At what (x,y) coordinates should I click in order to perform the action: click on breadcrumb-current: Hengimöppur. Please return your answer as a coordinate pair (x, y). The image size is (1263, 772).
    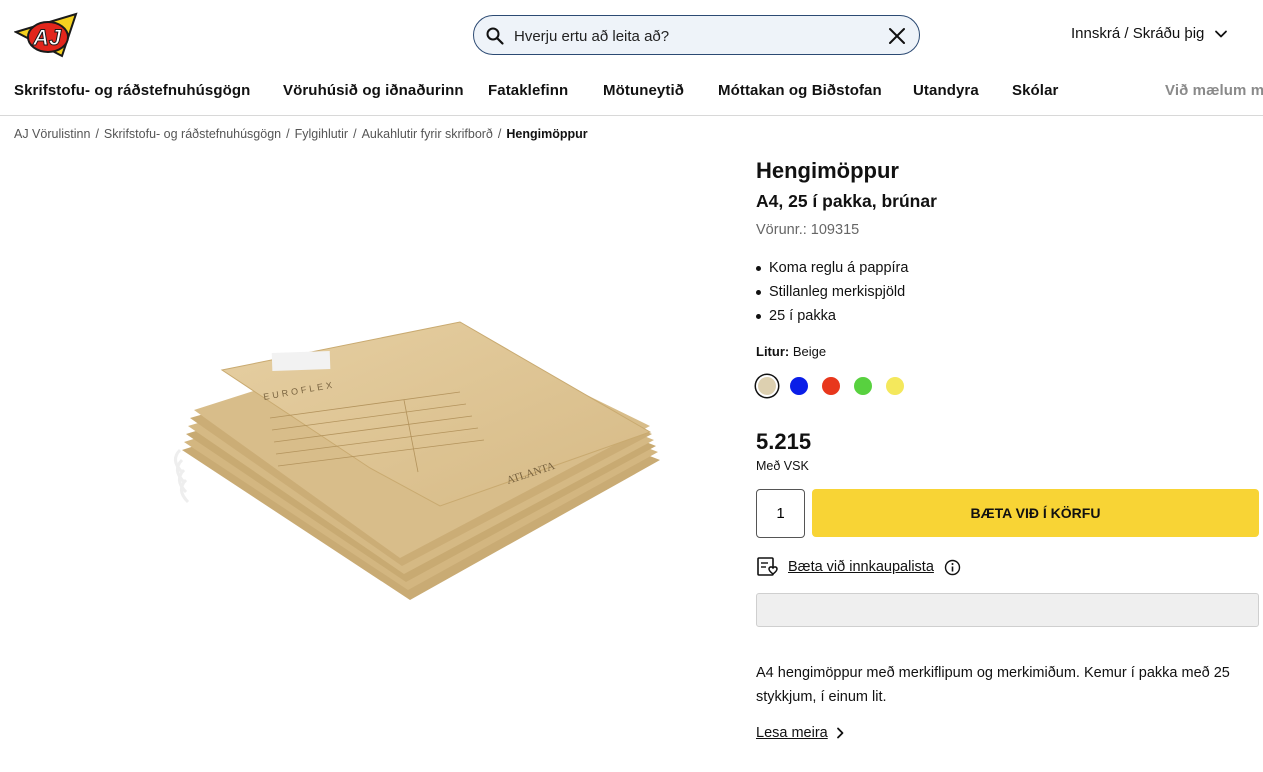
    Looking at the image, I should click on (547, 134).